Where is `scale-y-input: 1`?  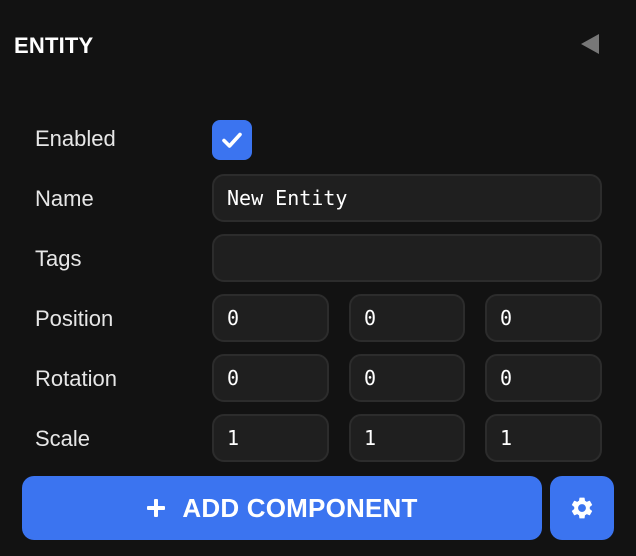
scale-y-input: 1 is located at coordinates (407, 438).